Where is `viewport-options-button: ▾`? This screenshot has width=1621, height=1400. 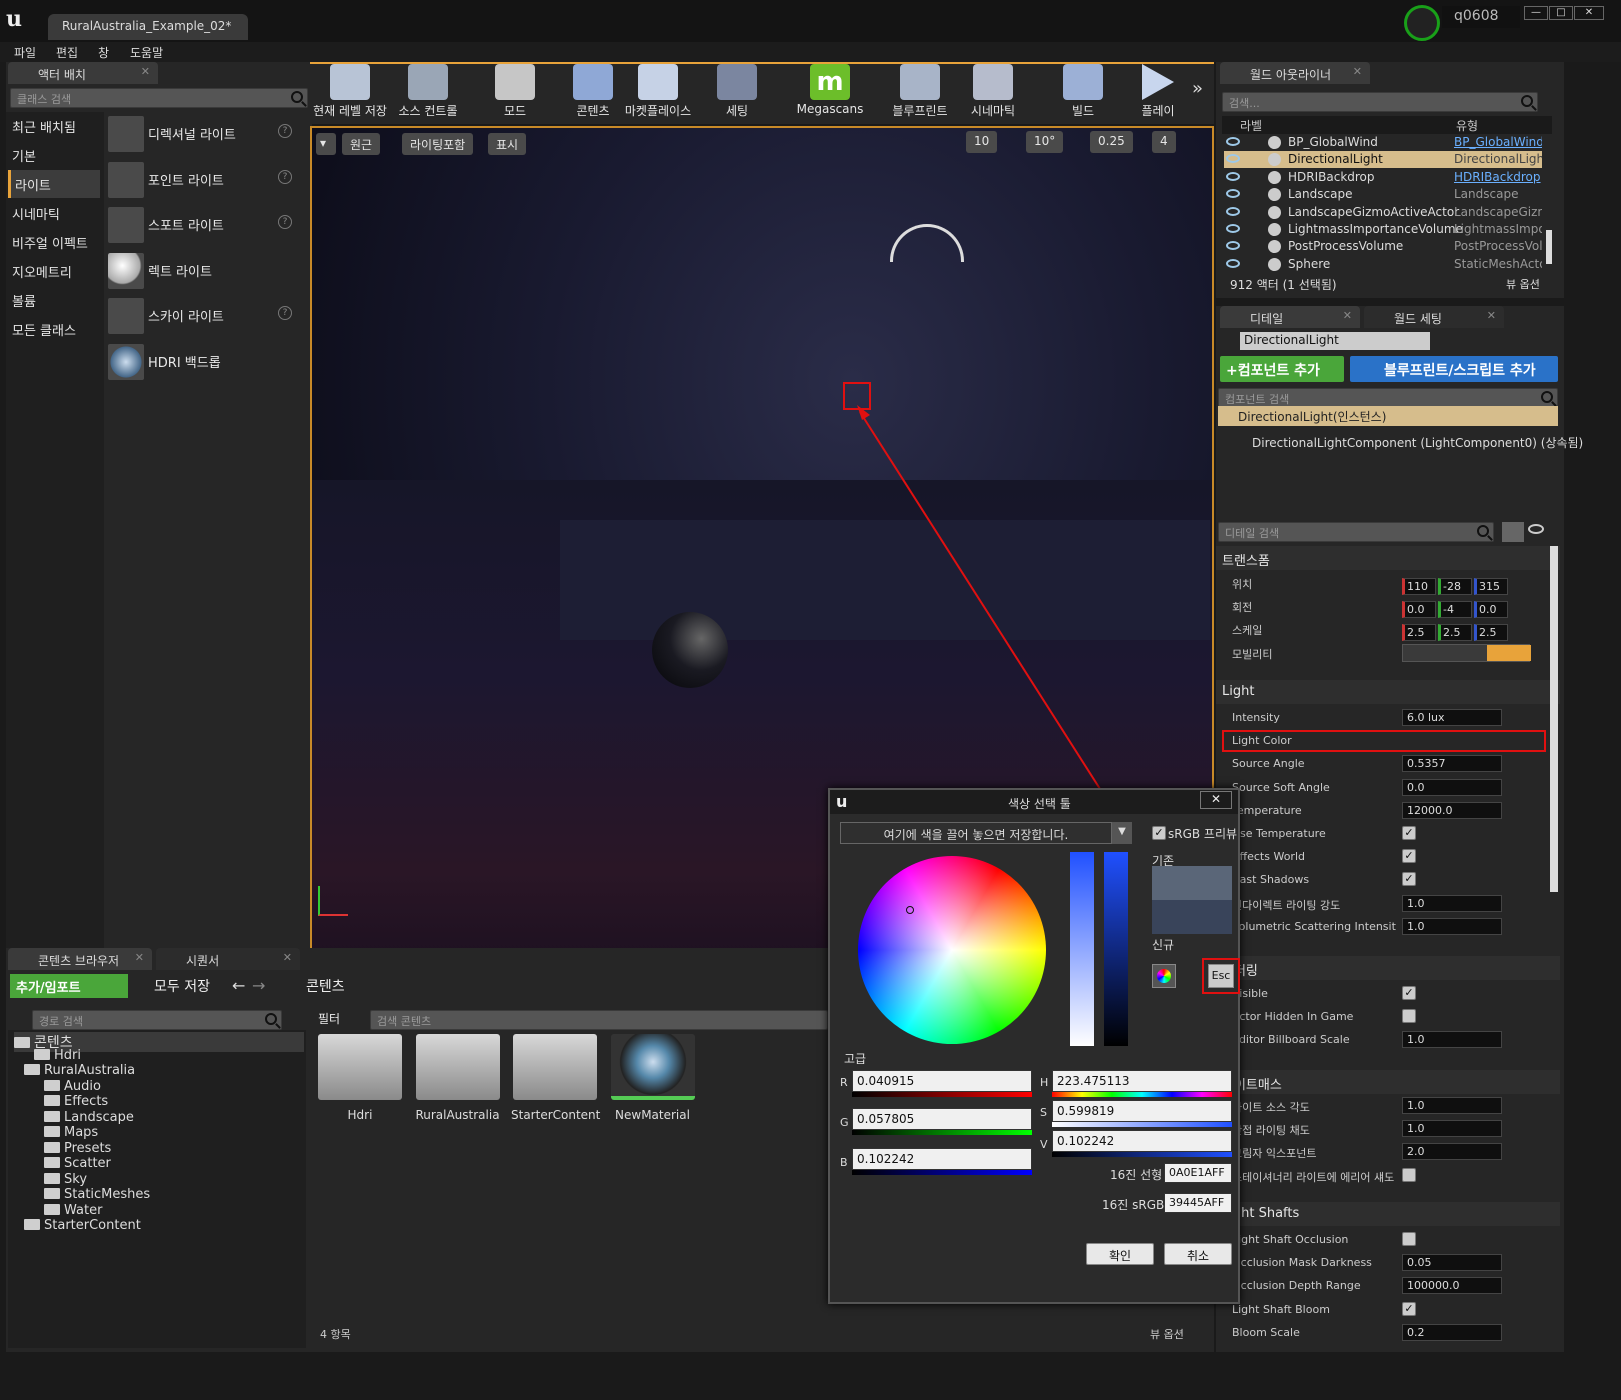
viewport-options-button: ▾ is located at coordinates (326, 144).